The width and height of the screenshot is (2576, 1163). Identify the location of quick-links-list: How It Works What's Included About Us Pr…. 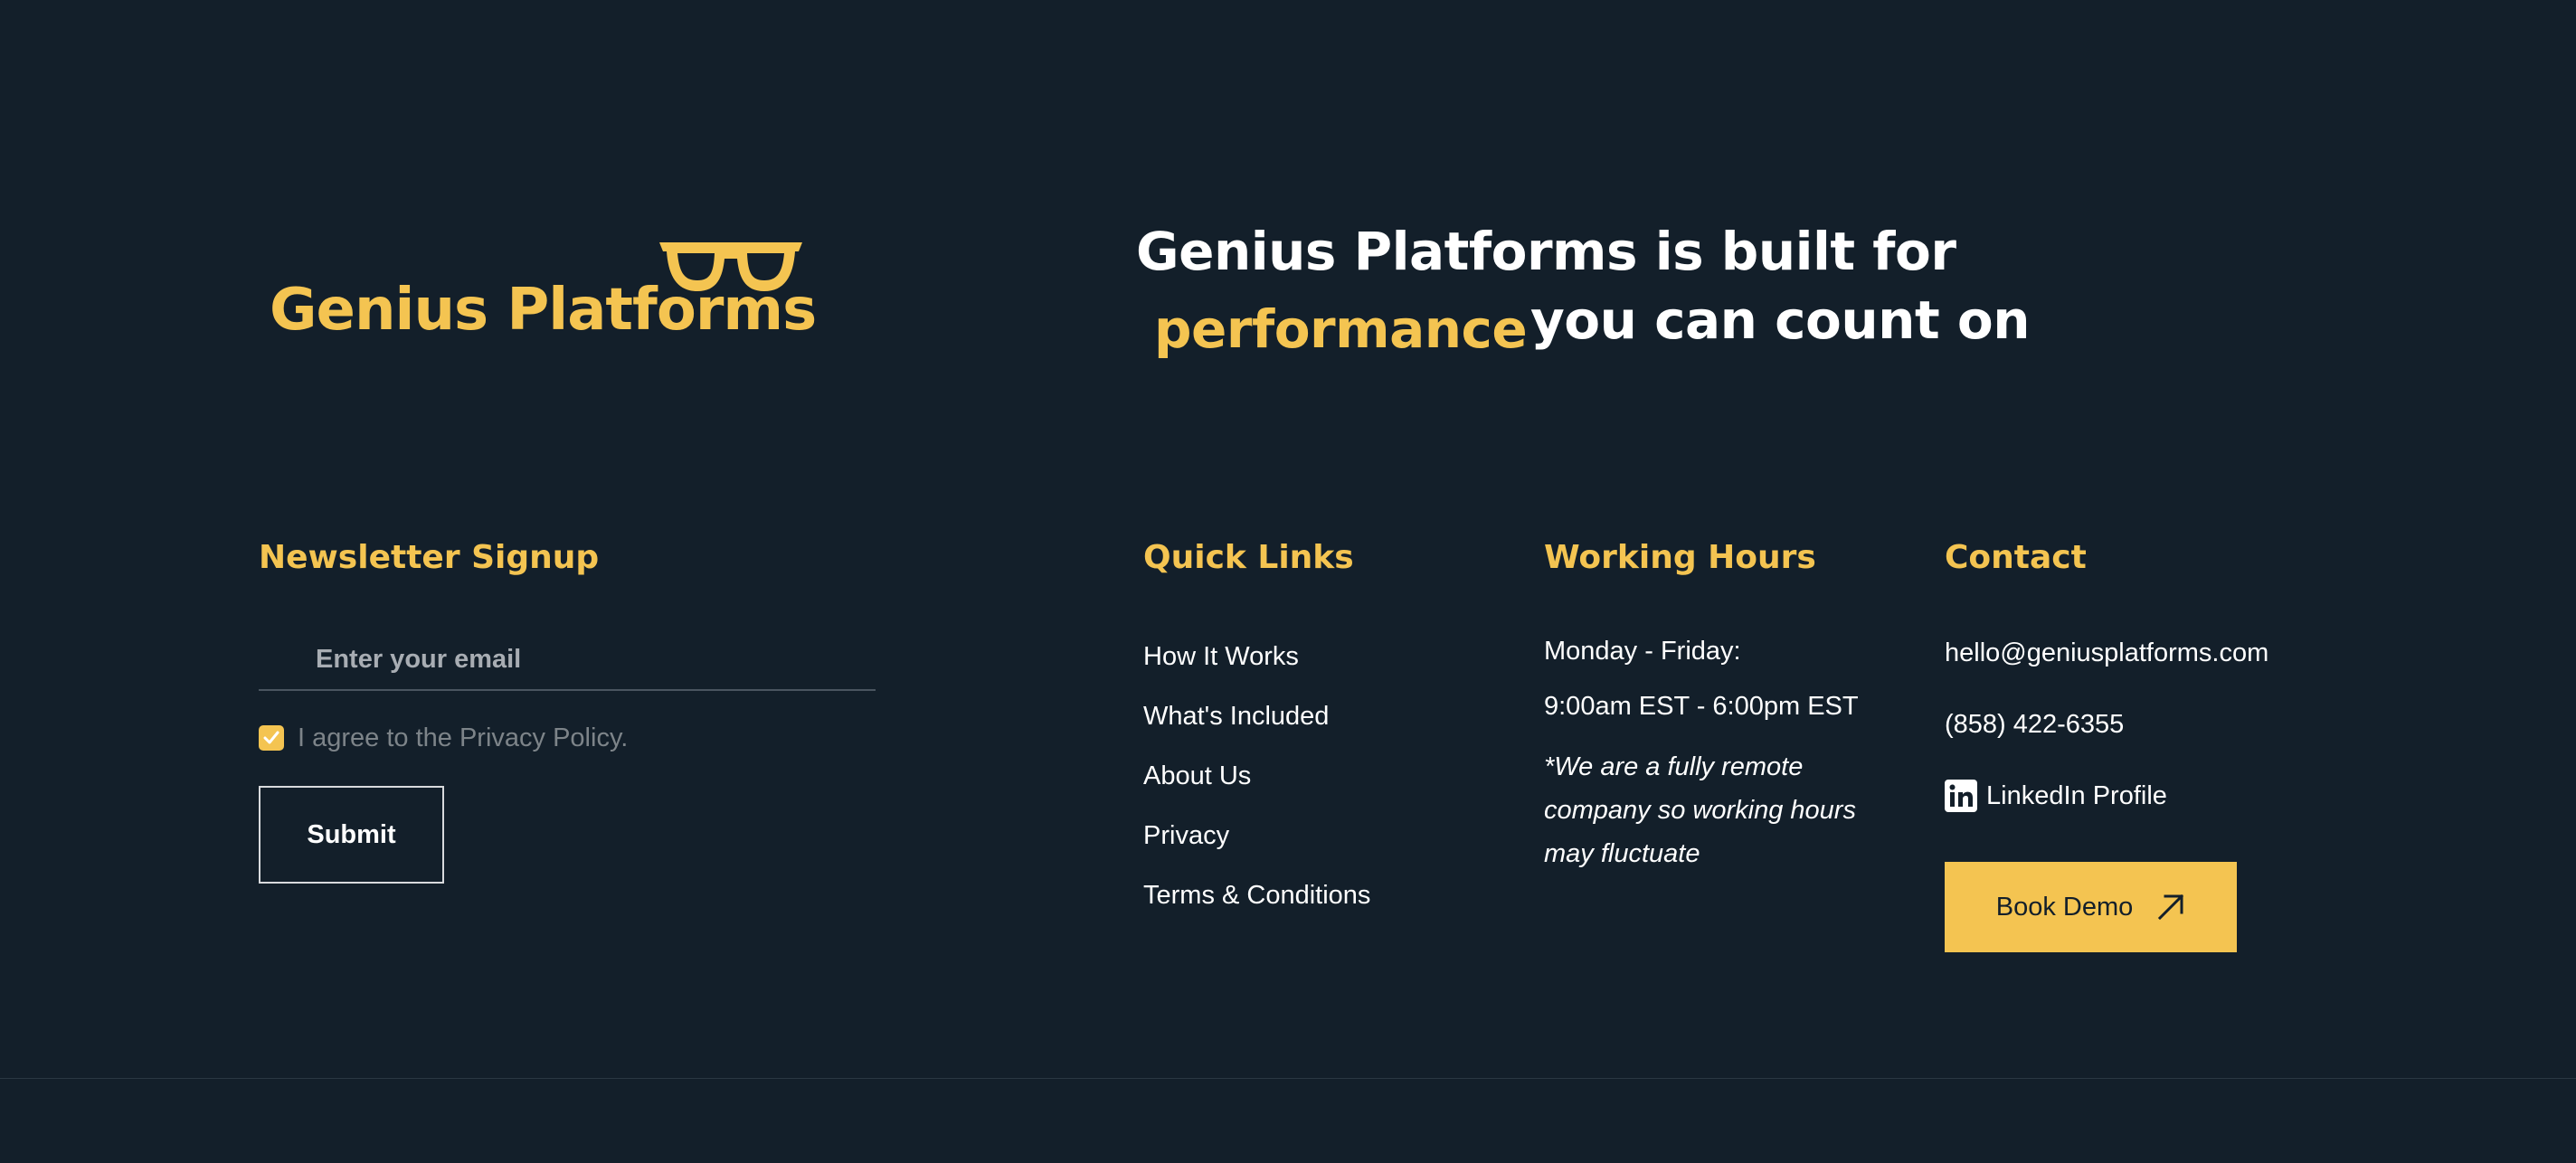
(1257, 787).